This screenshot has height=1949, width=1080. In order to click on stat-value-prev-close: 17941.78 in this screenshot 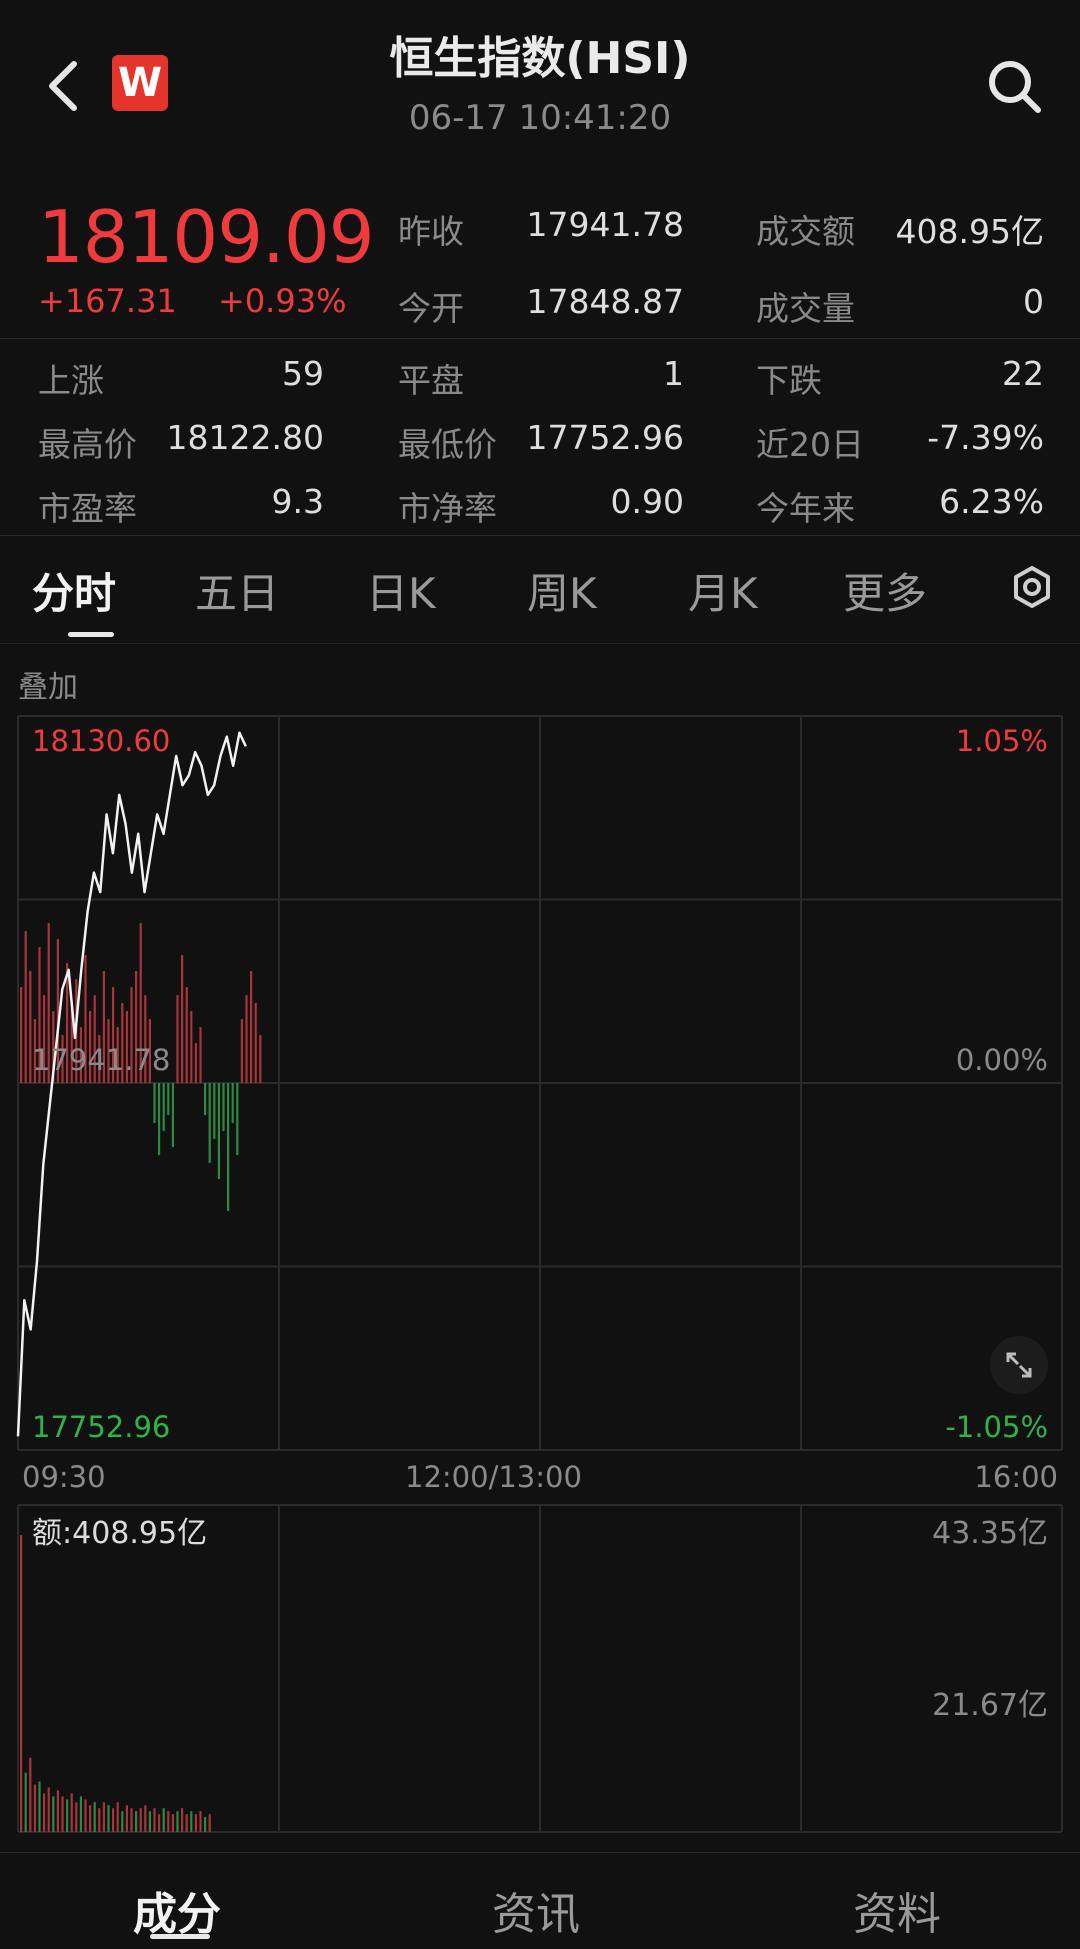, I will do `click(605, 224)`.